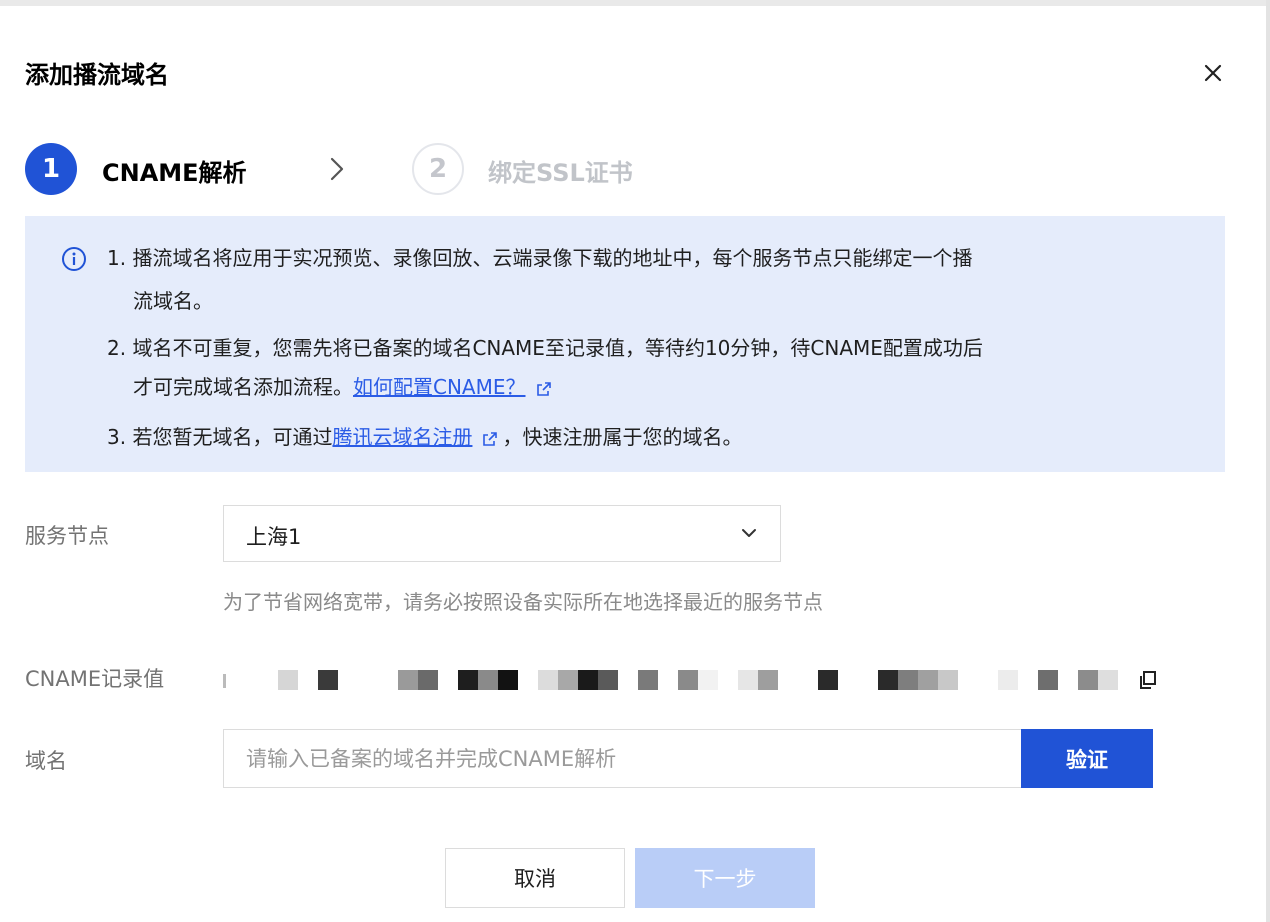 The image size is (1270, 922). Describe the element at coordinates (51, 169) in the screenshot. I see `step-1-indicator: 1` at that location.